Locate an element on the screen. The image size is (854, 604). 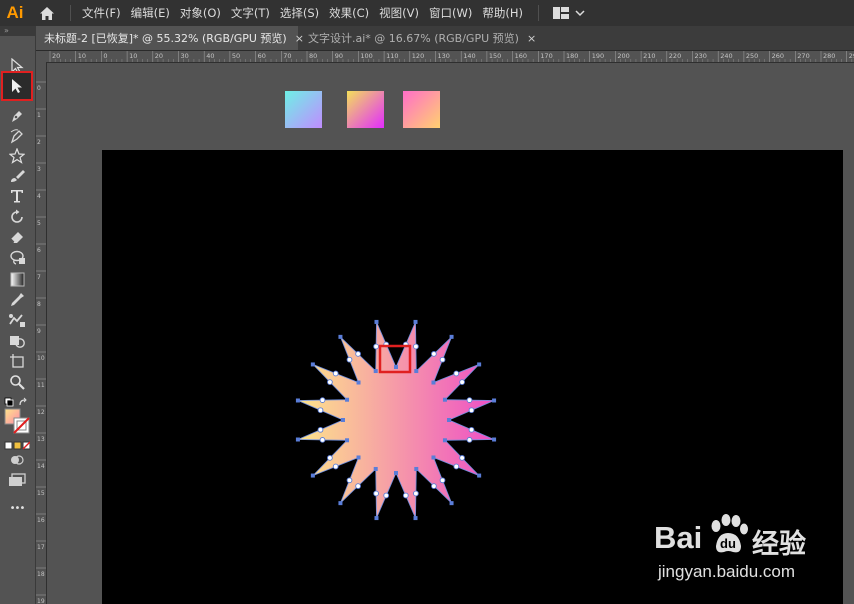
watermark-brand-left: Bai is located at coordinates (678, 537).